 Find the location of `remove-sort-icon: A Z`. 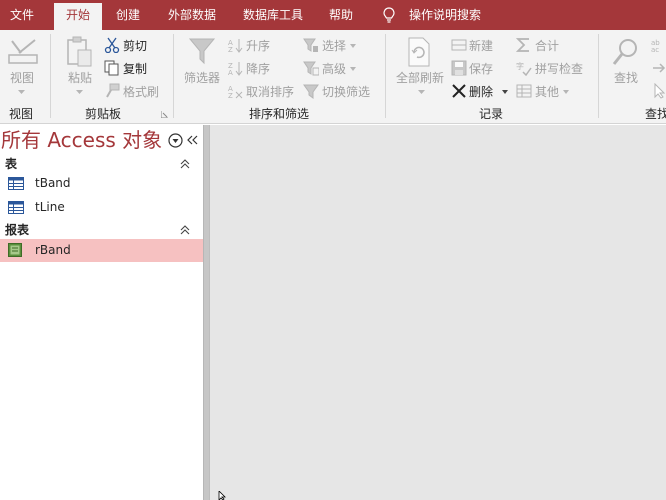

remove-sort-icon: A Z is located at coordinates (235, 92).